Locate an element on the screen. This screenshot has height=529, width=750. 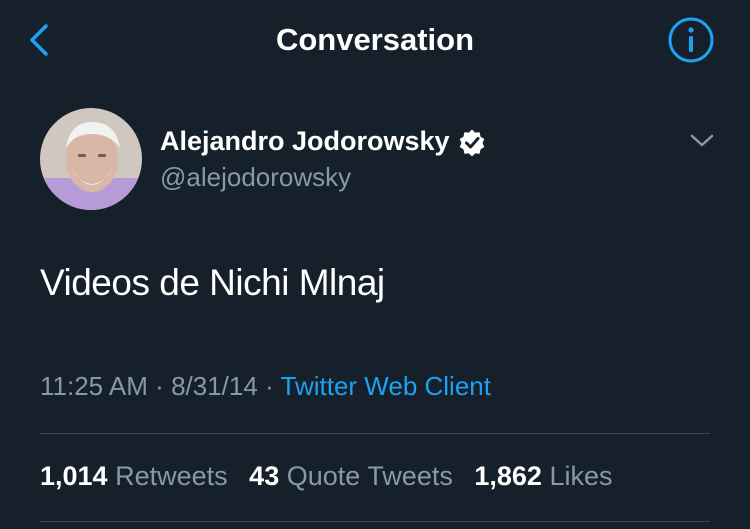
tweet-text: Videos de Nichi Mlnaj is located at coordinates (212, 282).